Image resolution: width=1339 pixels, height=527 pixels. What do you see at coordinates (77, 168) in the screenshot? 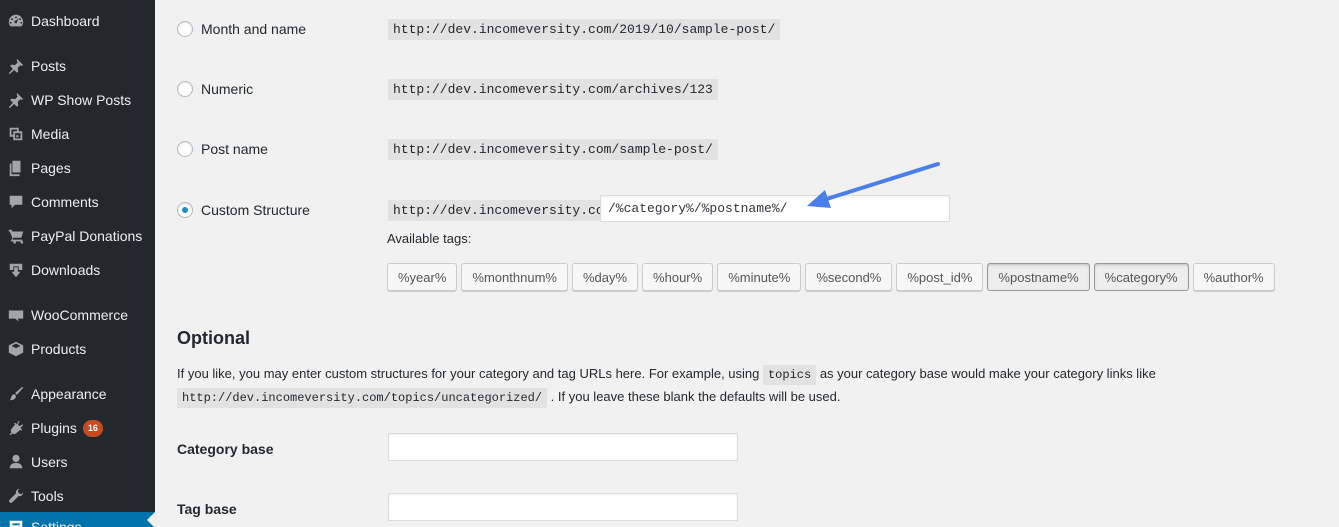
I see `sidebar-item-pages: Pages` at bounding box center [77, 168].